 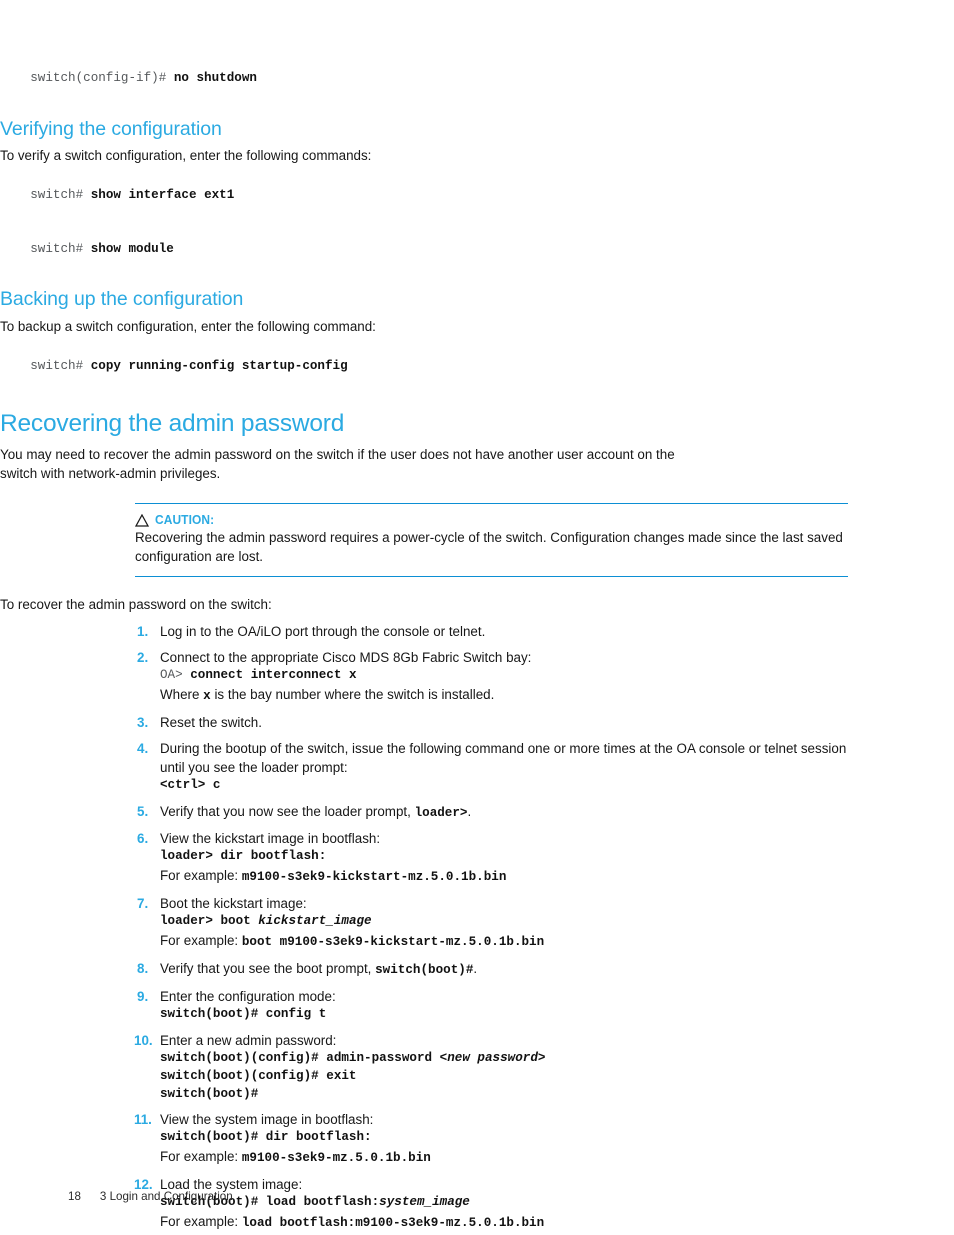 I want to click on cli-command: show interface ext1, so click(x=162, y=194).